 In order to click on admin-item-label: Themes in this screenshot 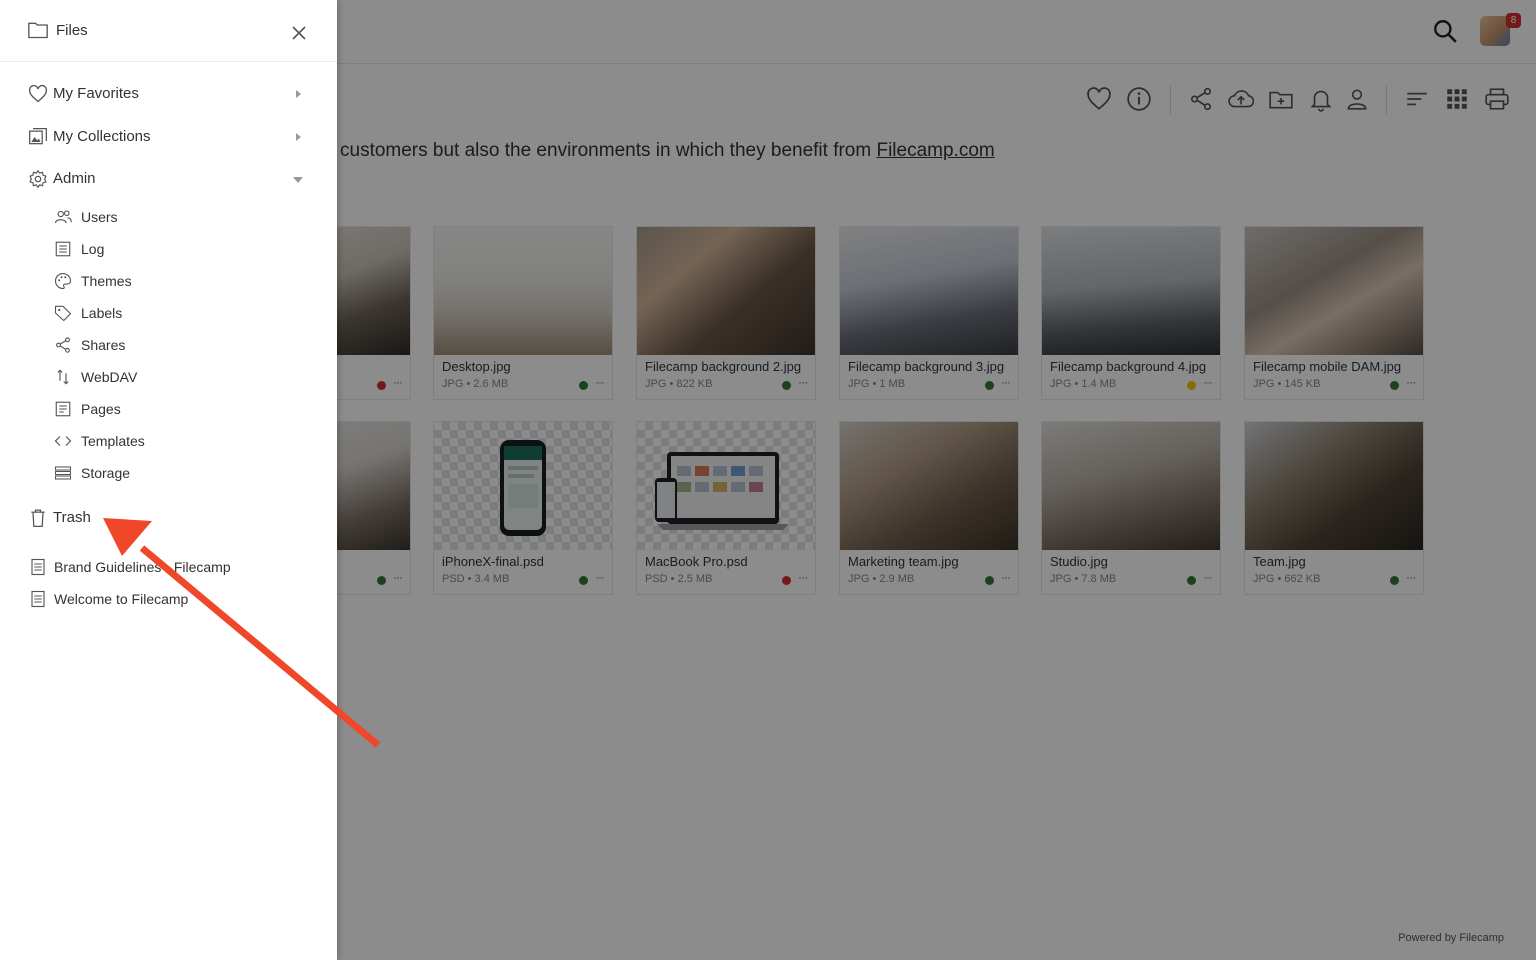, I will do `click(106, 281)`.